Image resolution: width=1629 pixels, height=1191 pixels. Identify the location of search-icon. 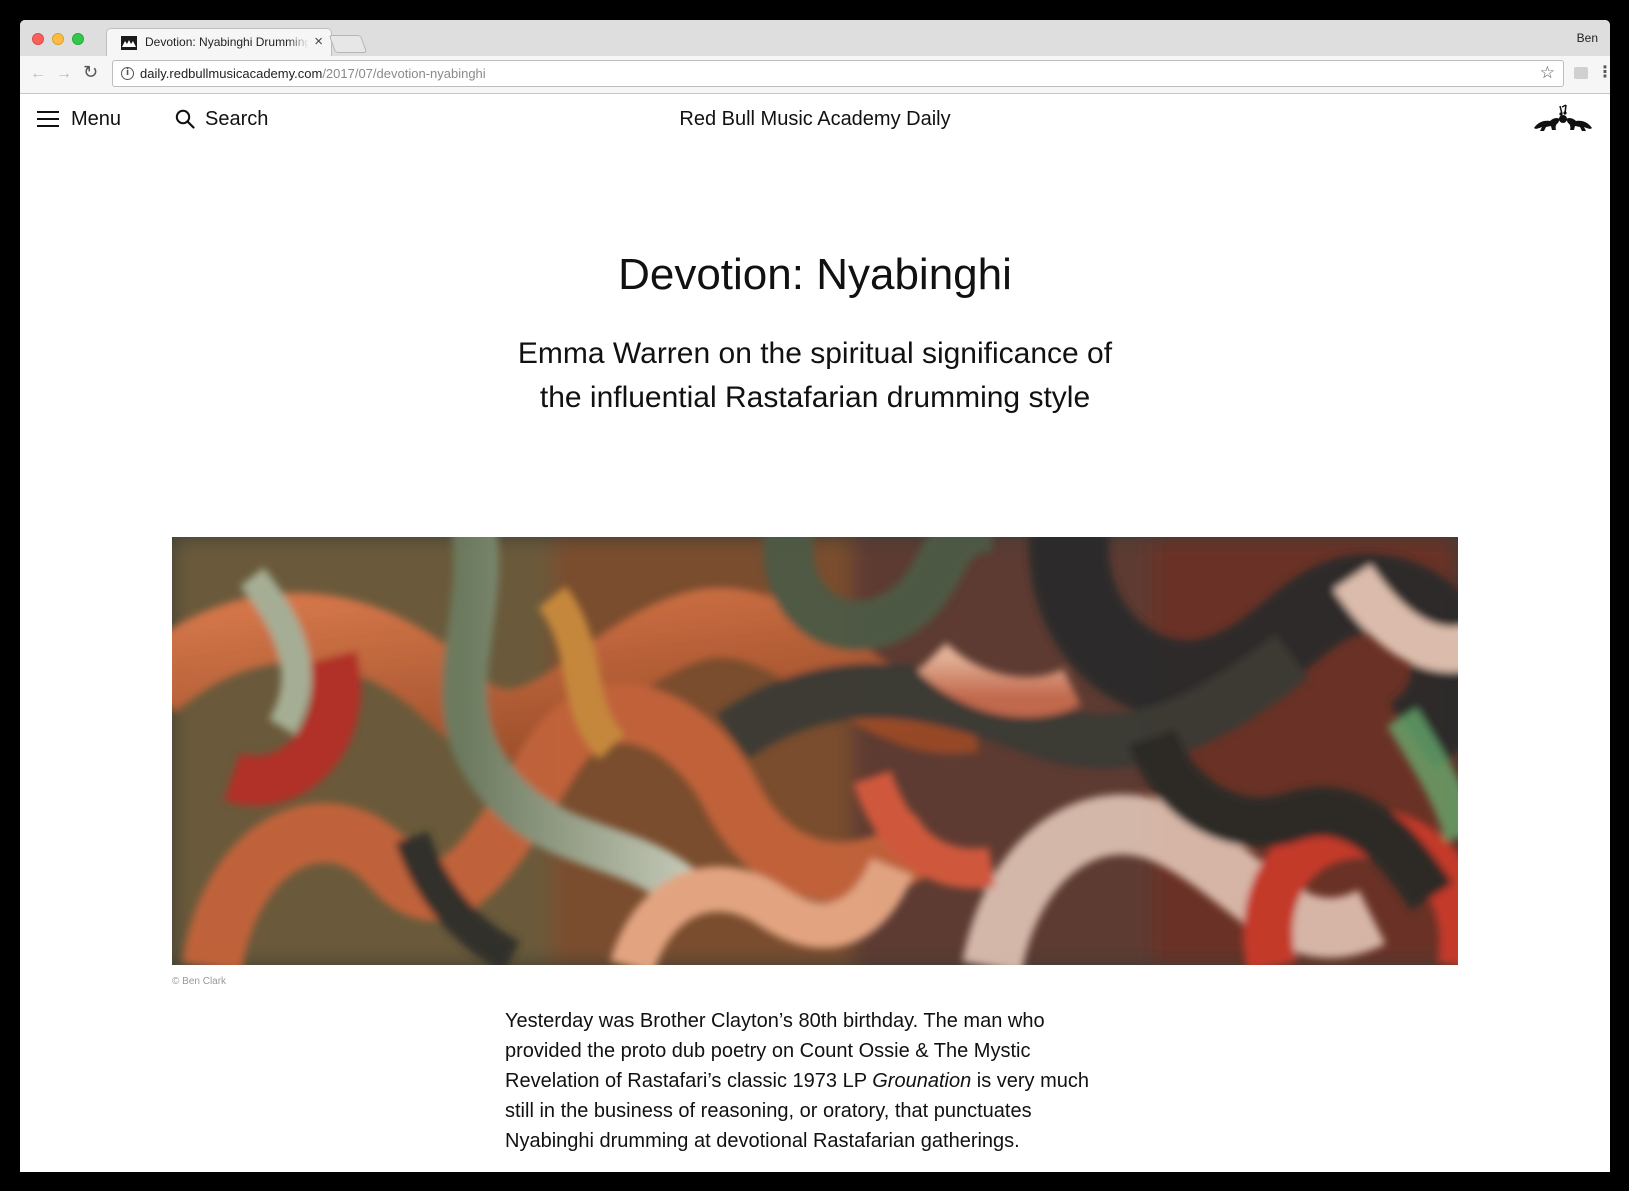
(185, 119).